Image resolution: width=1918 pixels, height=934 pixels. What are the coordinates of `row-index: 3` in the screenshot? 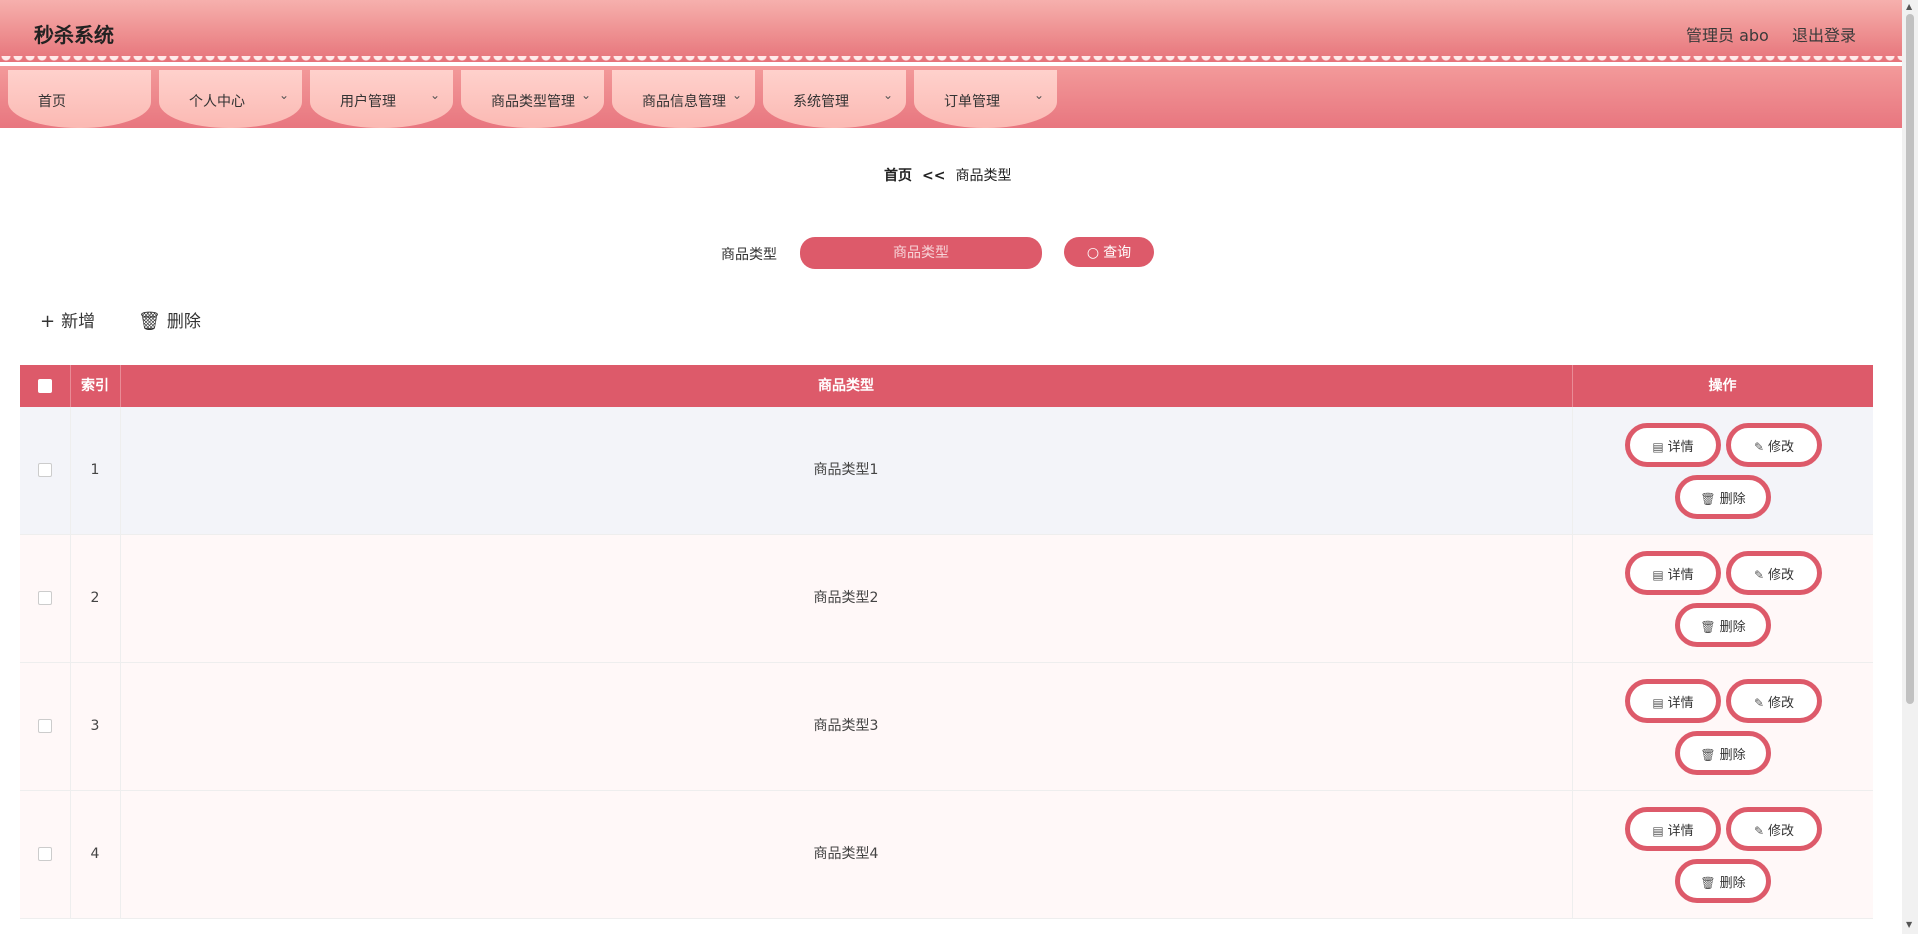 It's located at (95, 726).